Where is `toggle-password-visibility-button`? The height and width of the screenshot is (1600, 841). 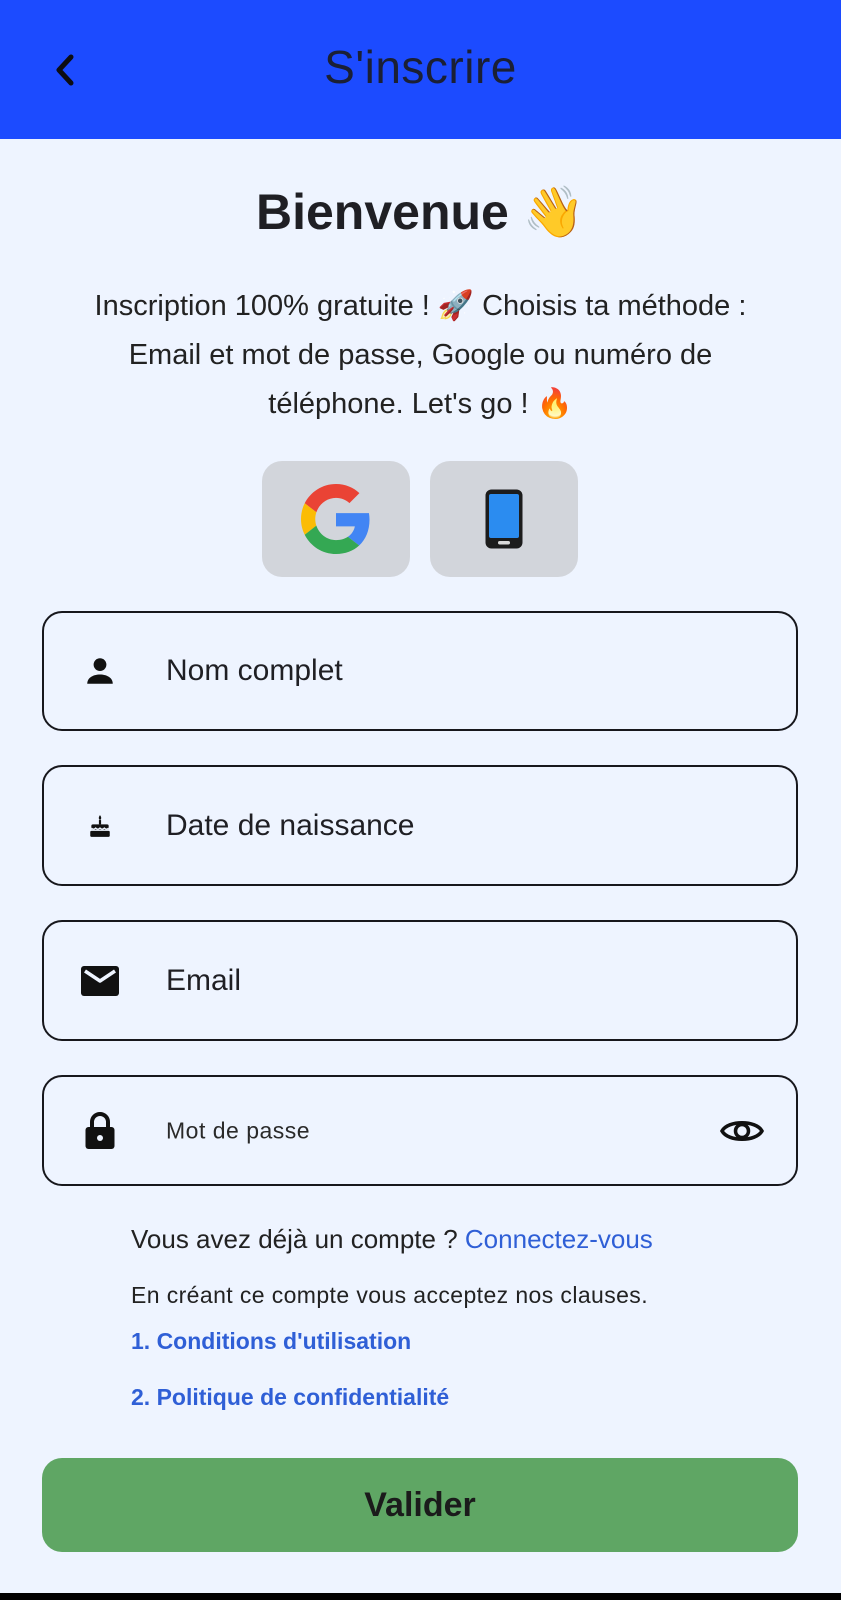 toggle-password-visibility-button is located at coordinates (742, 1131).